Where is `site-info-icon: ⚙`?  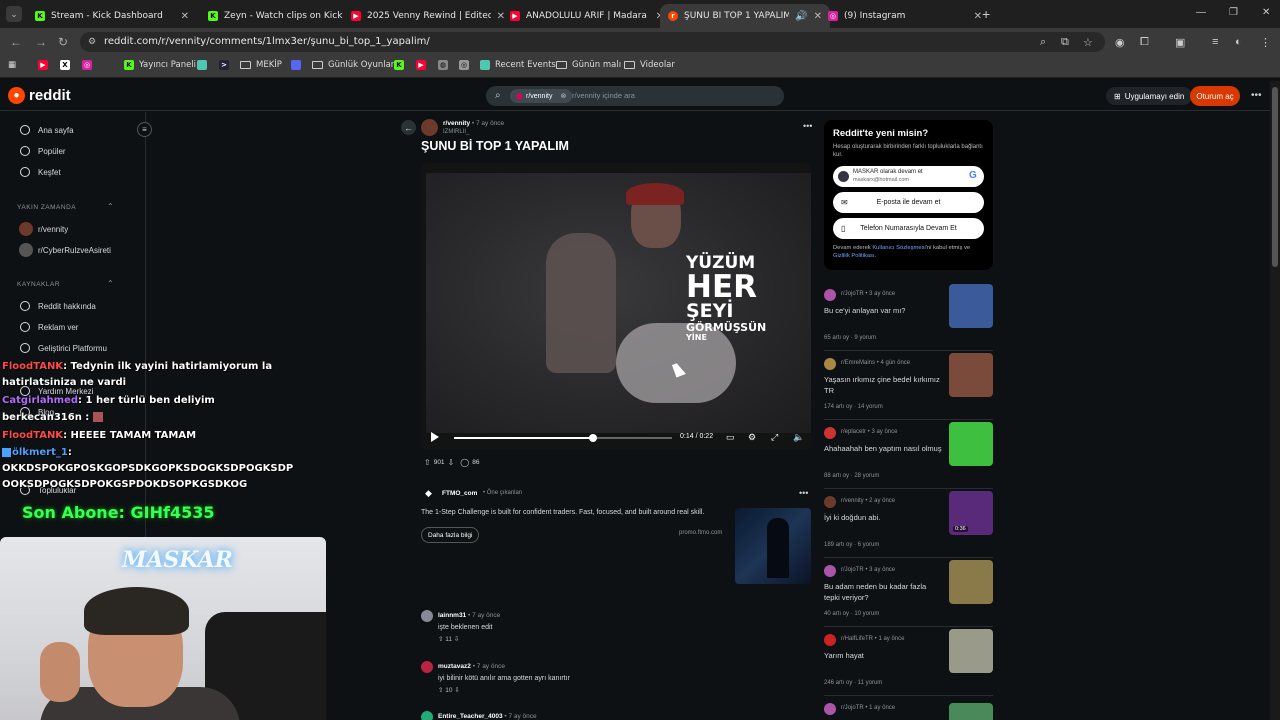
site-info-icon: ⚙ is located at coordinates (92, 41).